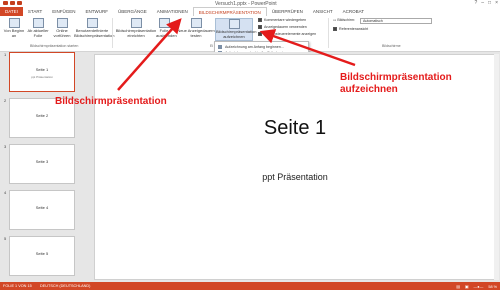 The width and height of the screenshot is (500, 290). I want to click on hide-slide-label: Folie ausblenden, so click(166, 33).